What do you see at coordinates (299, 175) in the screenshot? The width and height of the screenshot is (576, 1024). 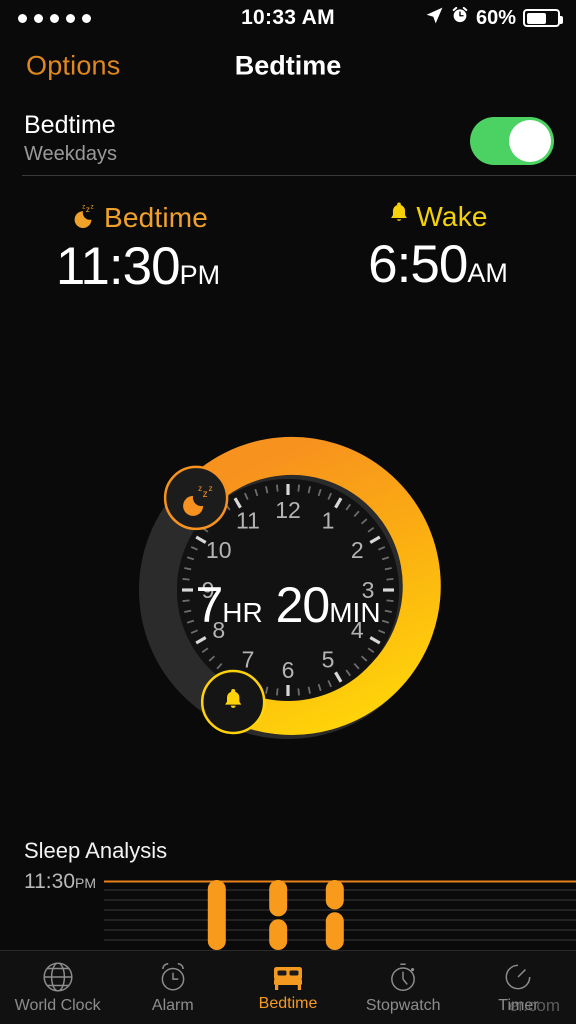 I see `section-divider` at bounding box center [299, 175].